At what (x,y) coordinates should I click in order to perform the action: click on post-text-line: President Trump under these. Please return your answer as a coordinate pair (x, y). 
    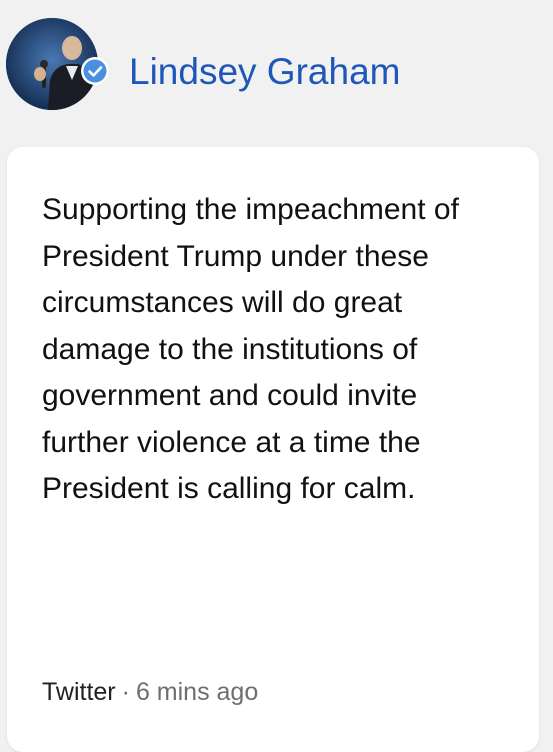
    Looking at the image, I should click on (235, 256).